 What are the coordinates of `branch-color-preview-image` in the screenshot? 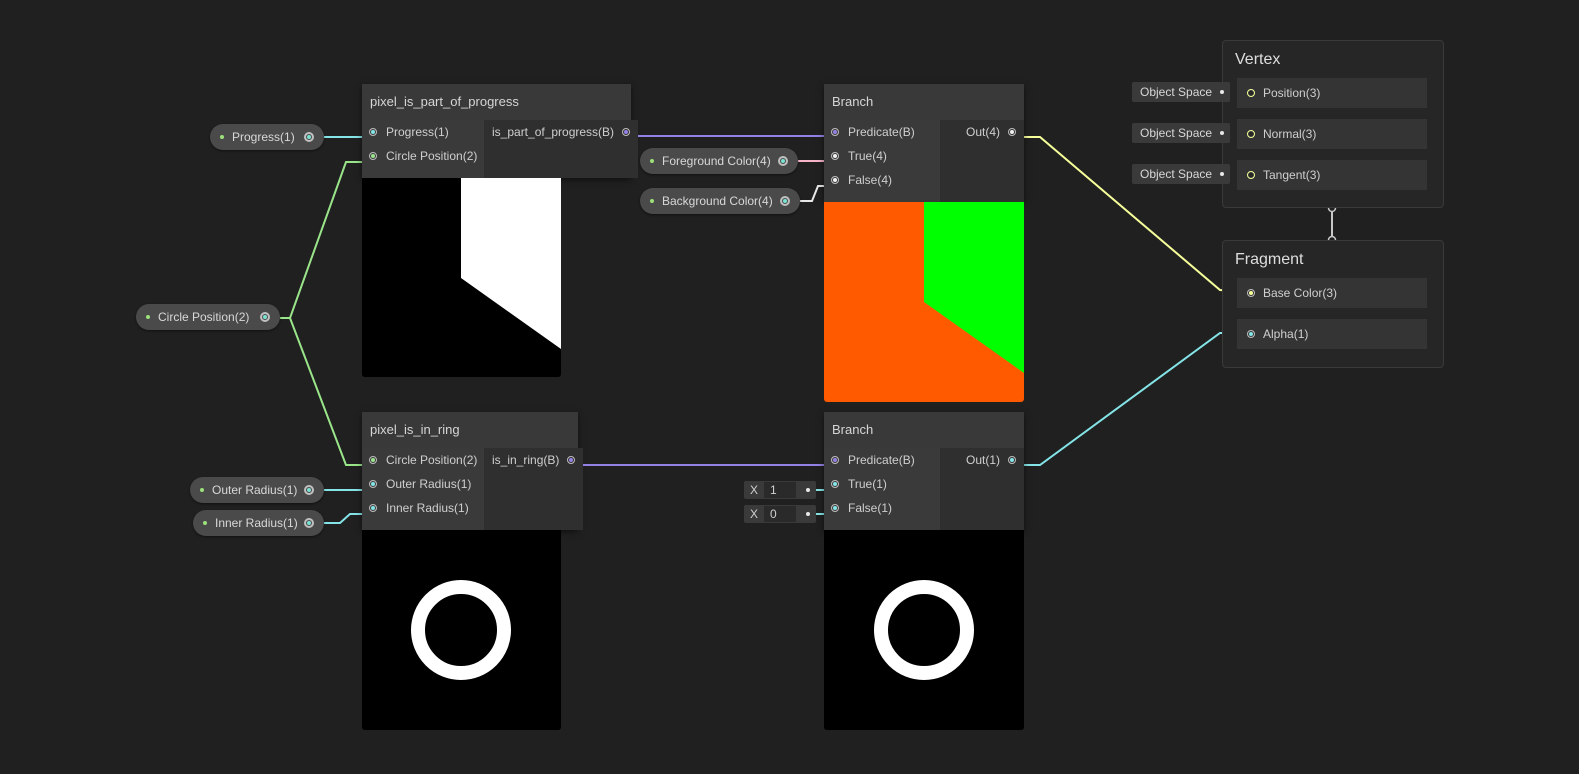 It's located at (924, 302).